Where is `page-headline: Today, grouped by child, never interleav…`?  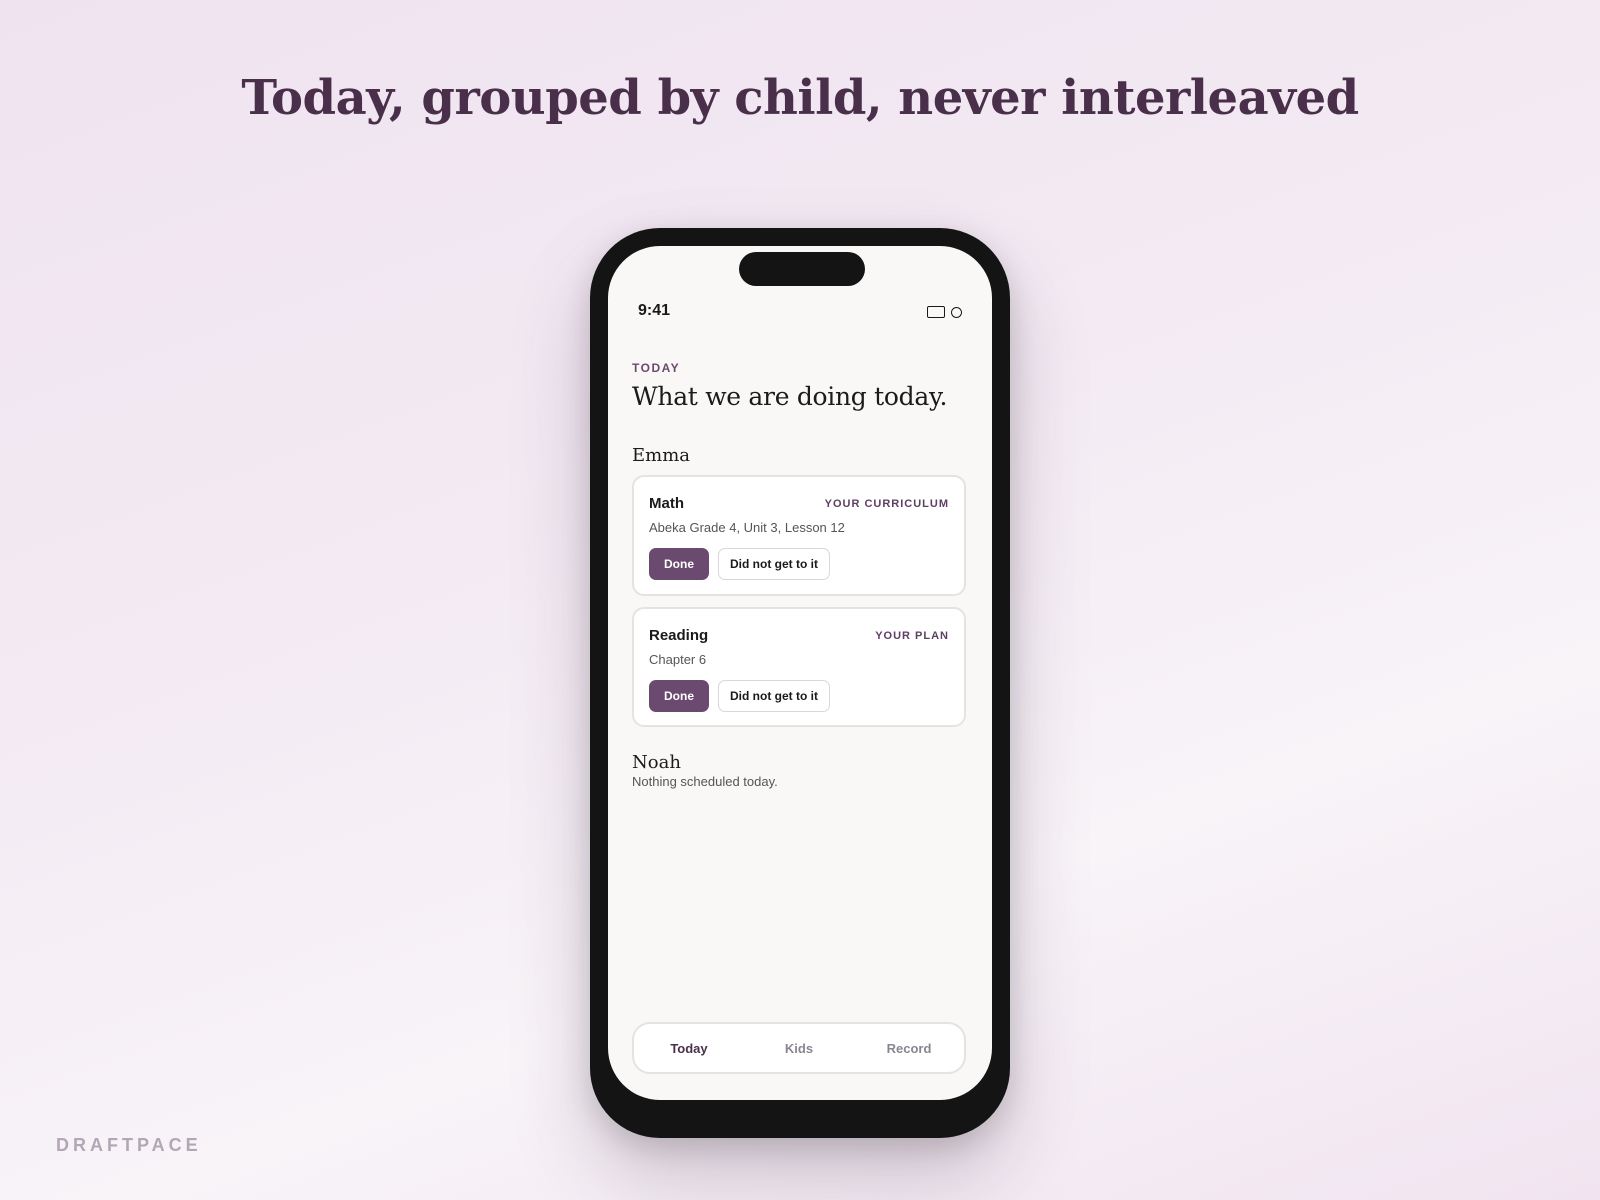
page-headline: Today, grouped by child, never interleav… is located at coordinates (800, 98).